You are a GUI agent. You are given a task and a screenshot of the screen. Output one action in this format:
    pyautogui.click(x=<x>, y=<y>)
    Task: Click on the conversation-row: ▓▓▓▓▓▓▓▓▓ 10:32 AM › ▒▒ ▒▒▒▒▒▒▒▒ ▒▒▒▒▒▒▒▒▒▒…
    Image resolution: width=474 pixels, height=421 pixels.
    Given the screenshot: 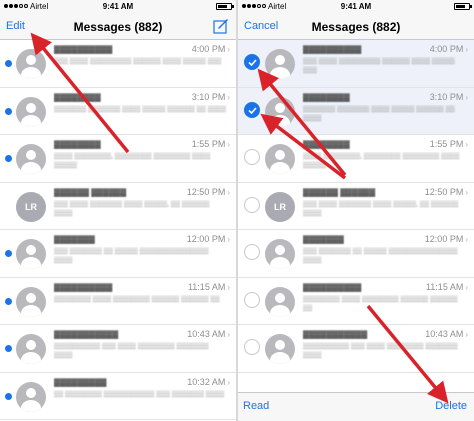 What is the action you would take?
    pyautogui.click(x=118, y=396)
    